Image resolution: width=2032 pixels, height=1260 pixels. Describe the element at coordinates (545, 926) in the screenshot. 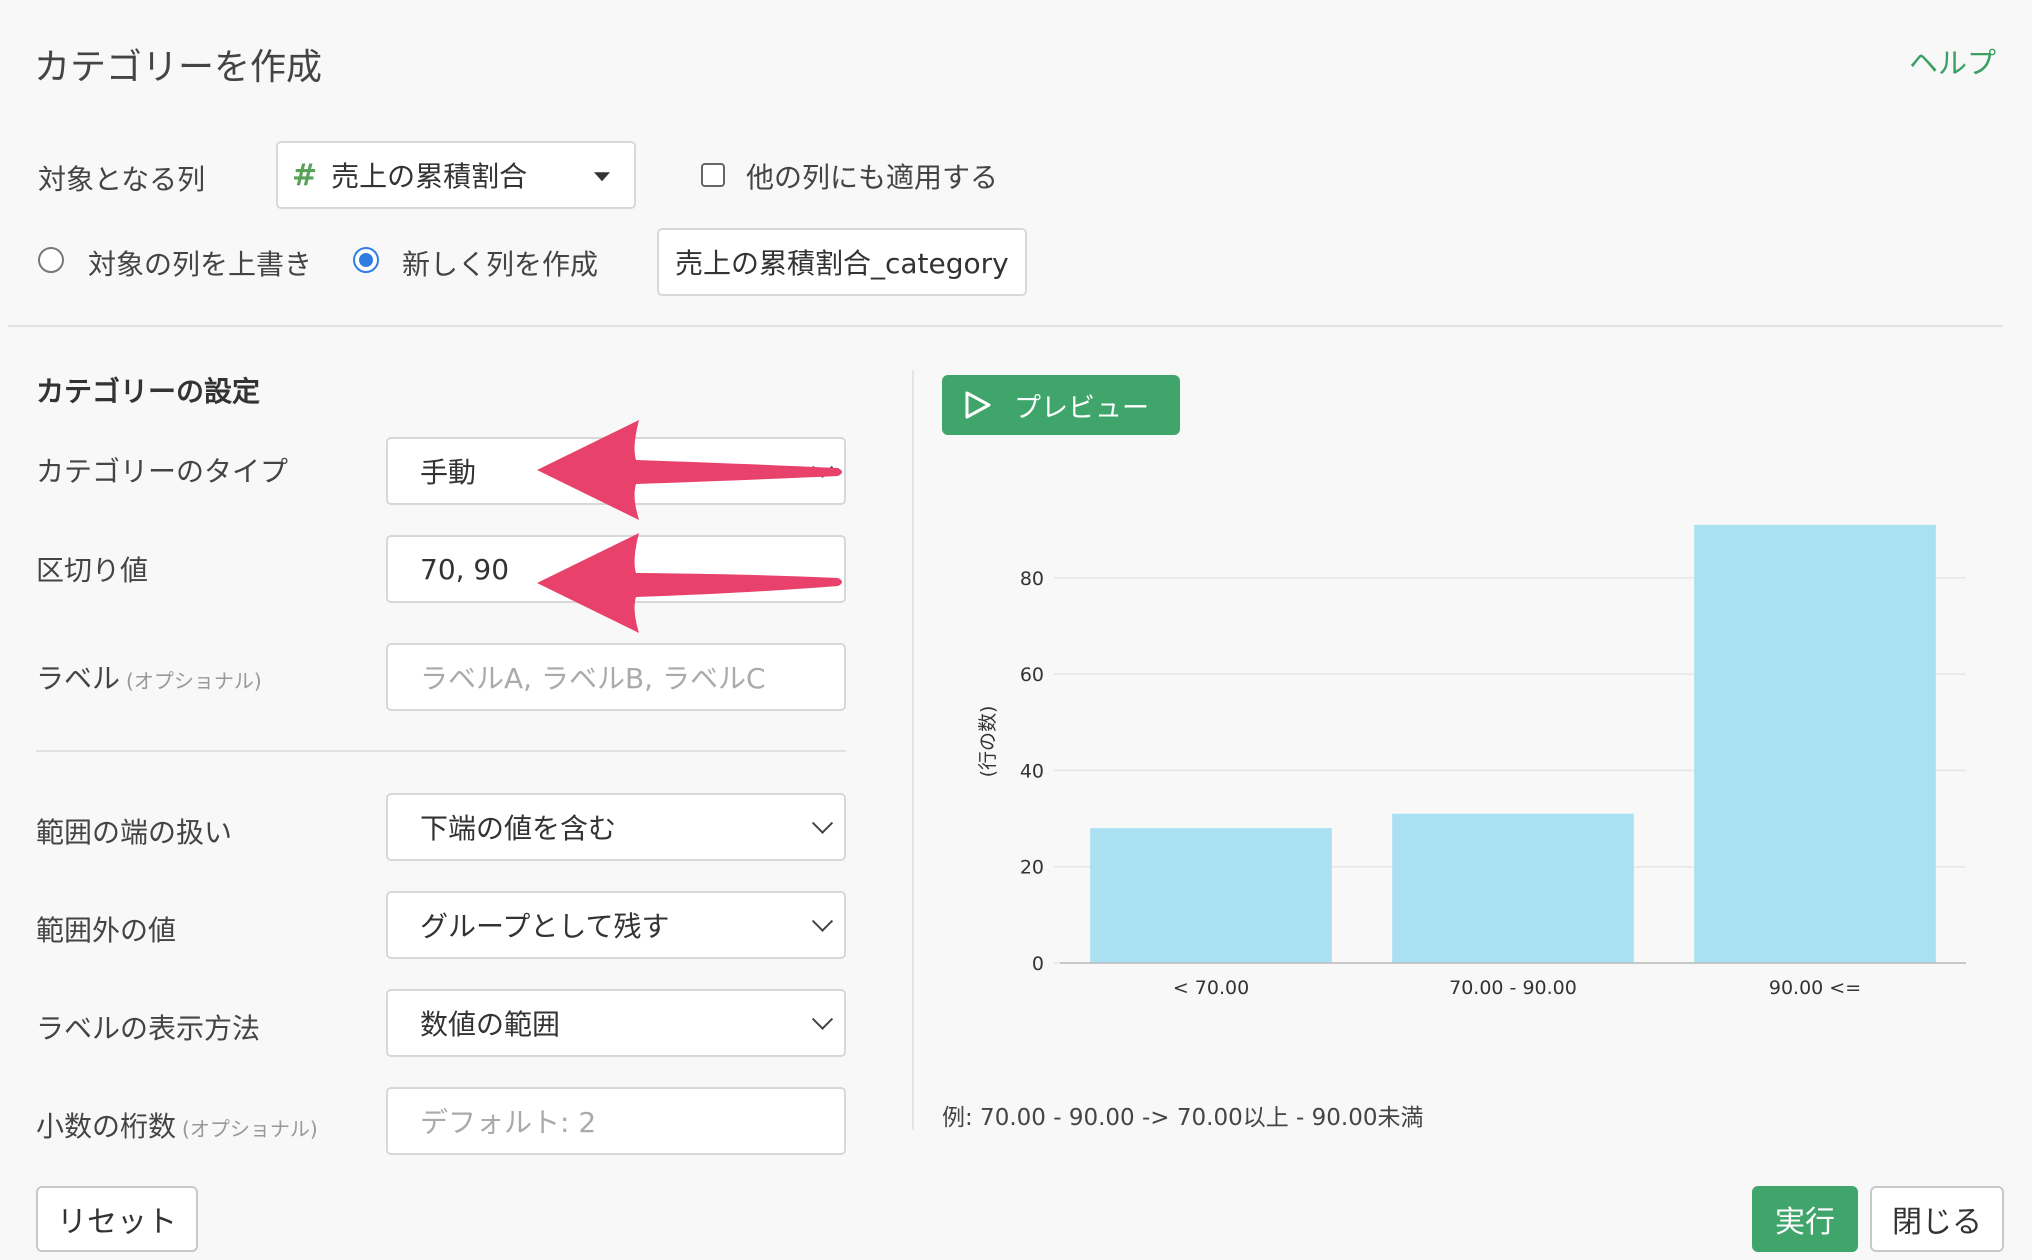

I see `outside-value: グループとして残す` at that location.